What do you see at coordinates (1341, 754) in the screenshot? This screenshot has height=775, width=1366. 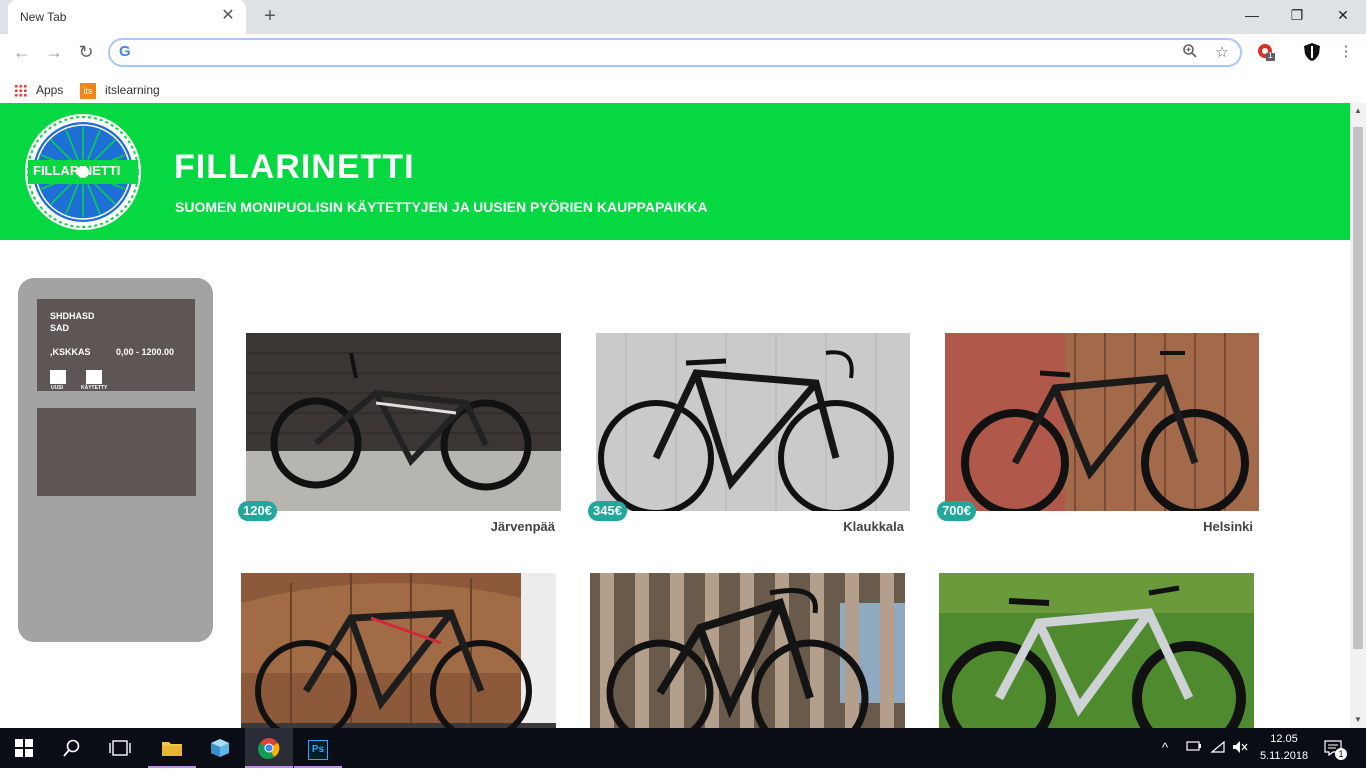 I see `notification-count: 1` at bounding box center [1341, 754].